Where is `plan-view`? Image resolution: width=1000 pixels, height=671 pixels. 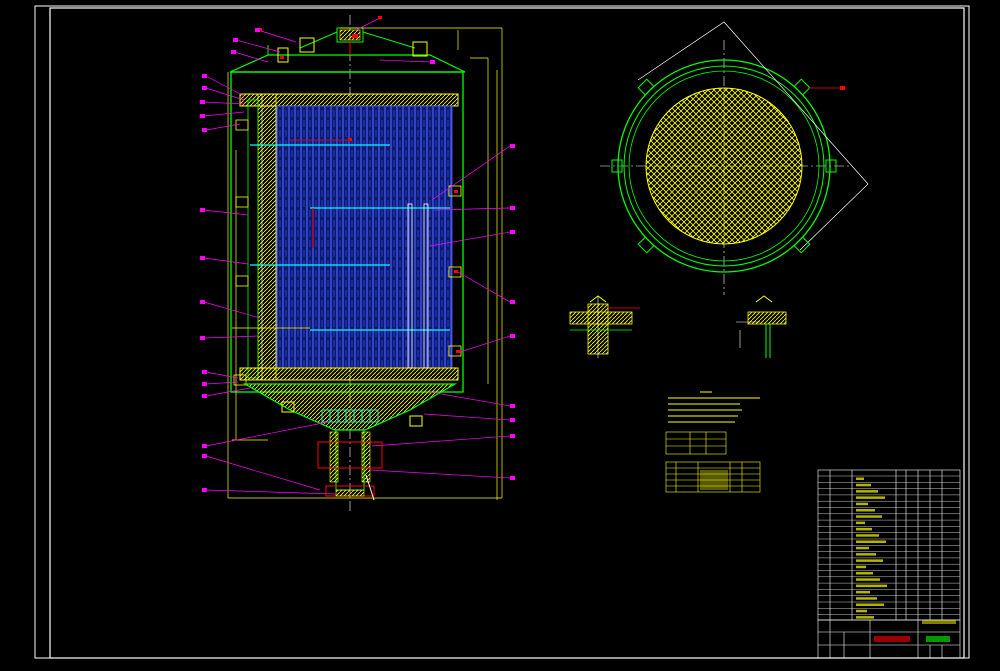
plan-view is located at coordinates (734, 158).